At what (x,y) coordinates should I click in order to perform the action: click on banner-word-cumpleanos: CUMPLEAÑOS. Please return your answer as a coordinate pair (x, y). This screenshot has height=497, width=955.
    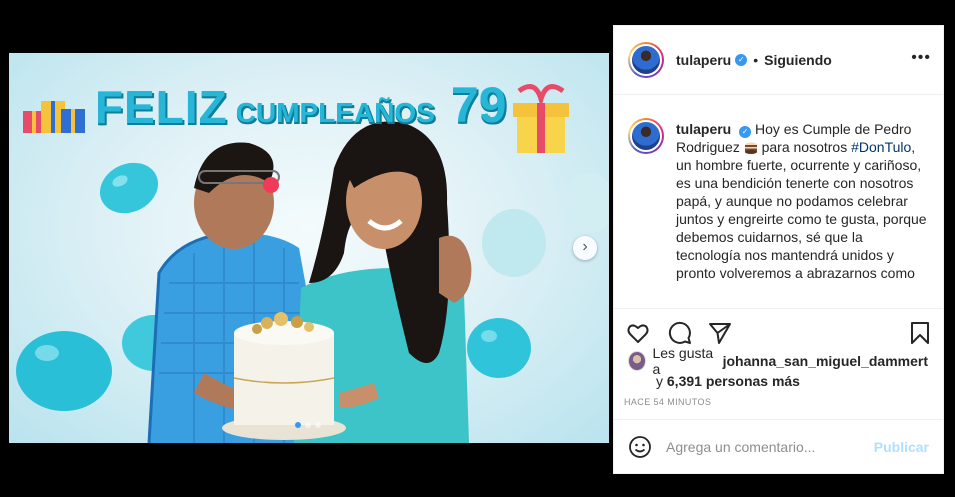
    Looking at the image, I should click on (335, 112).